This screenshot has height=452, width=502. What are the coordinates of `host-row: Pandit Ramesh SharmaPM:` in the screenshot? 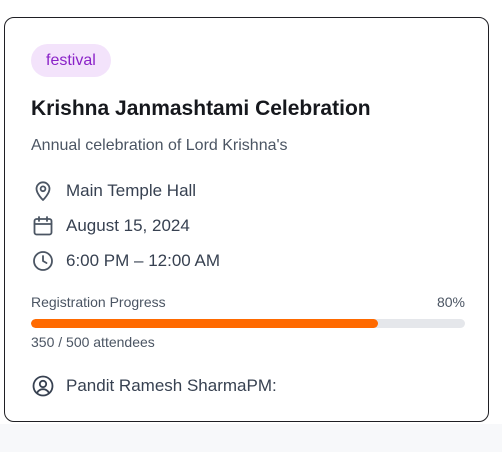 It's located at (154, 386).